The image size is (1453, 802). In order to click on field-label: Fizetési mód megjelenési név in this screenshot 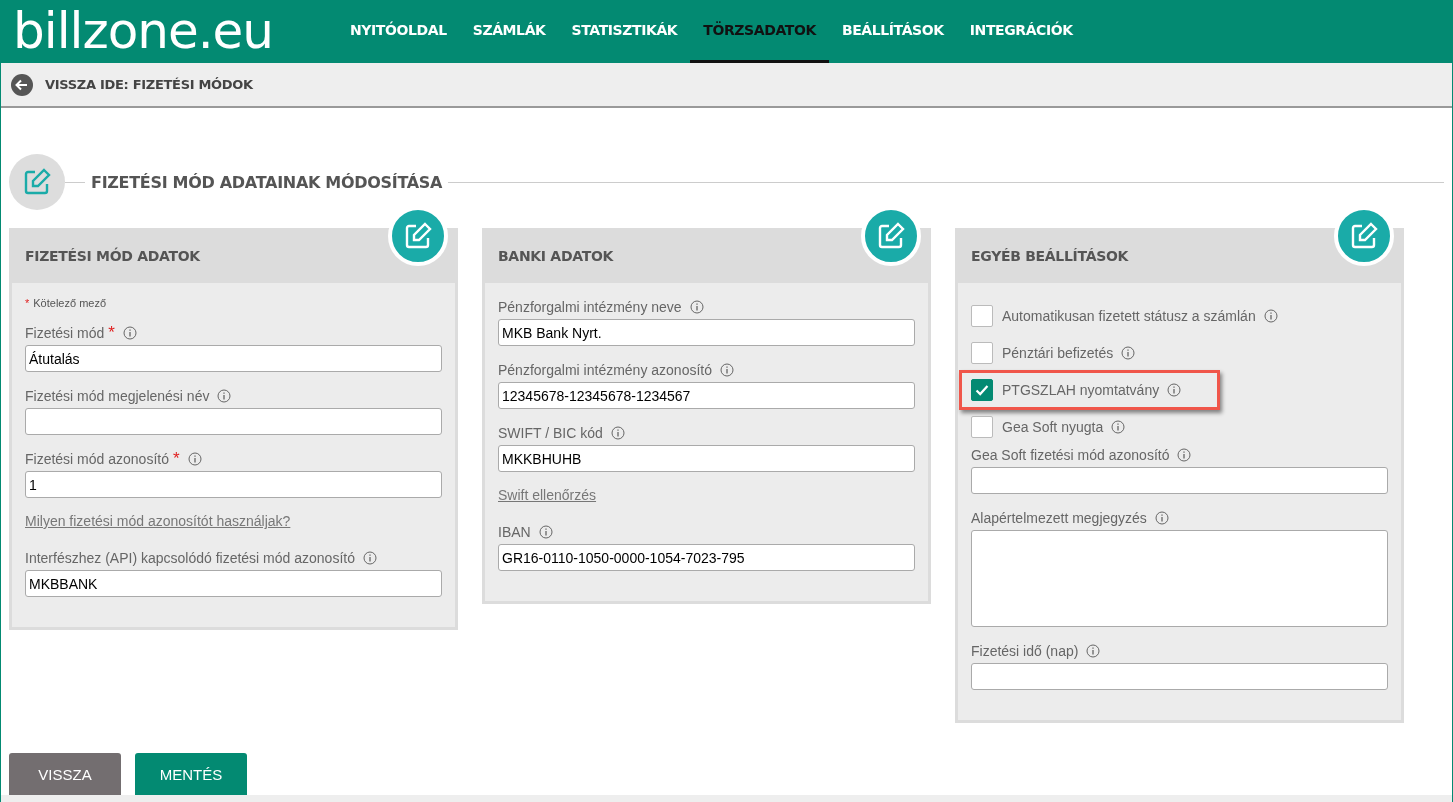, I will do `click(117, 396)`.